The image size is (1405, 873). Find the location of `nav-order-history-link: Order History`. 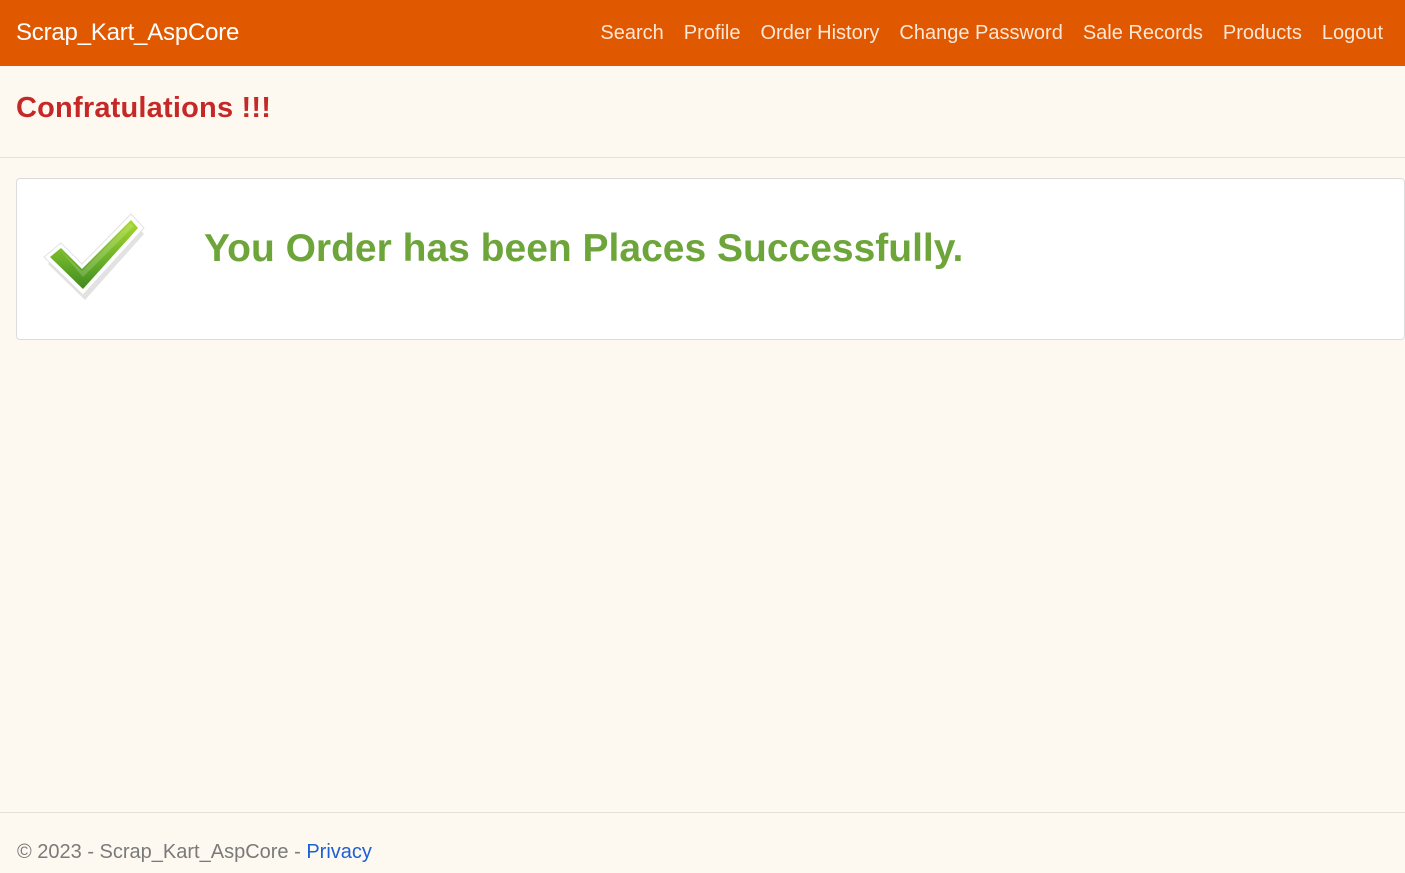

nav-order-history-link: Order History is located at coordinates (819, 33).